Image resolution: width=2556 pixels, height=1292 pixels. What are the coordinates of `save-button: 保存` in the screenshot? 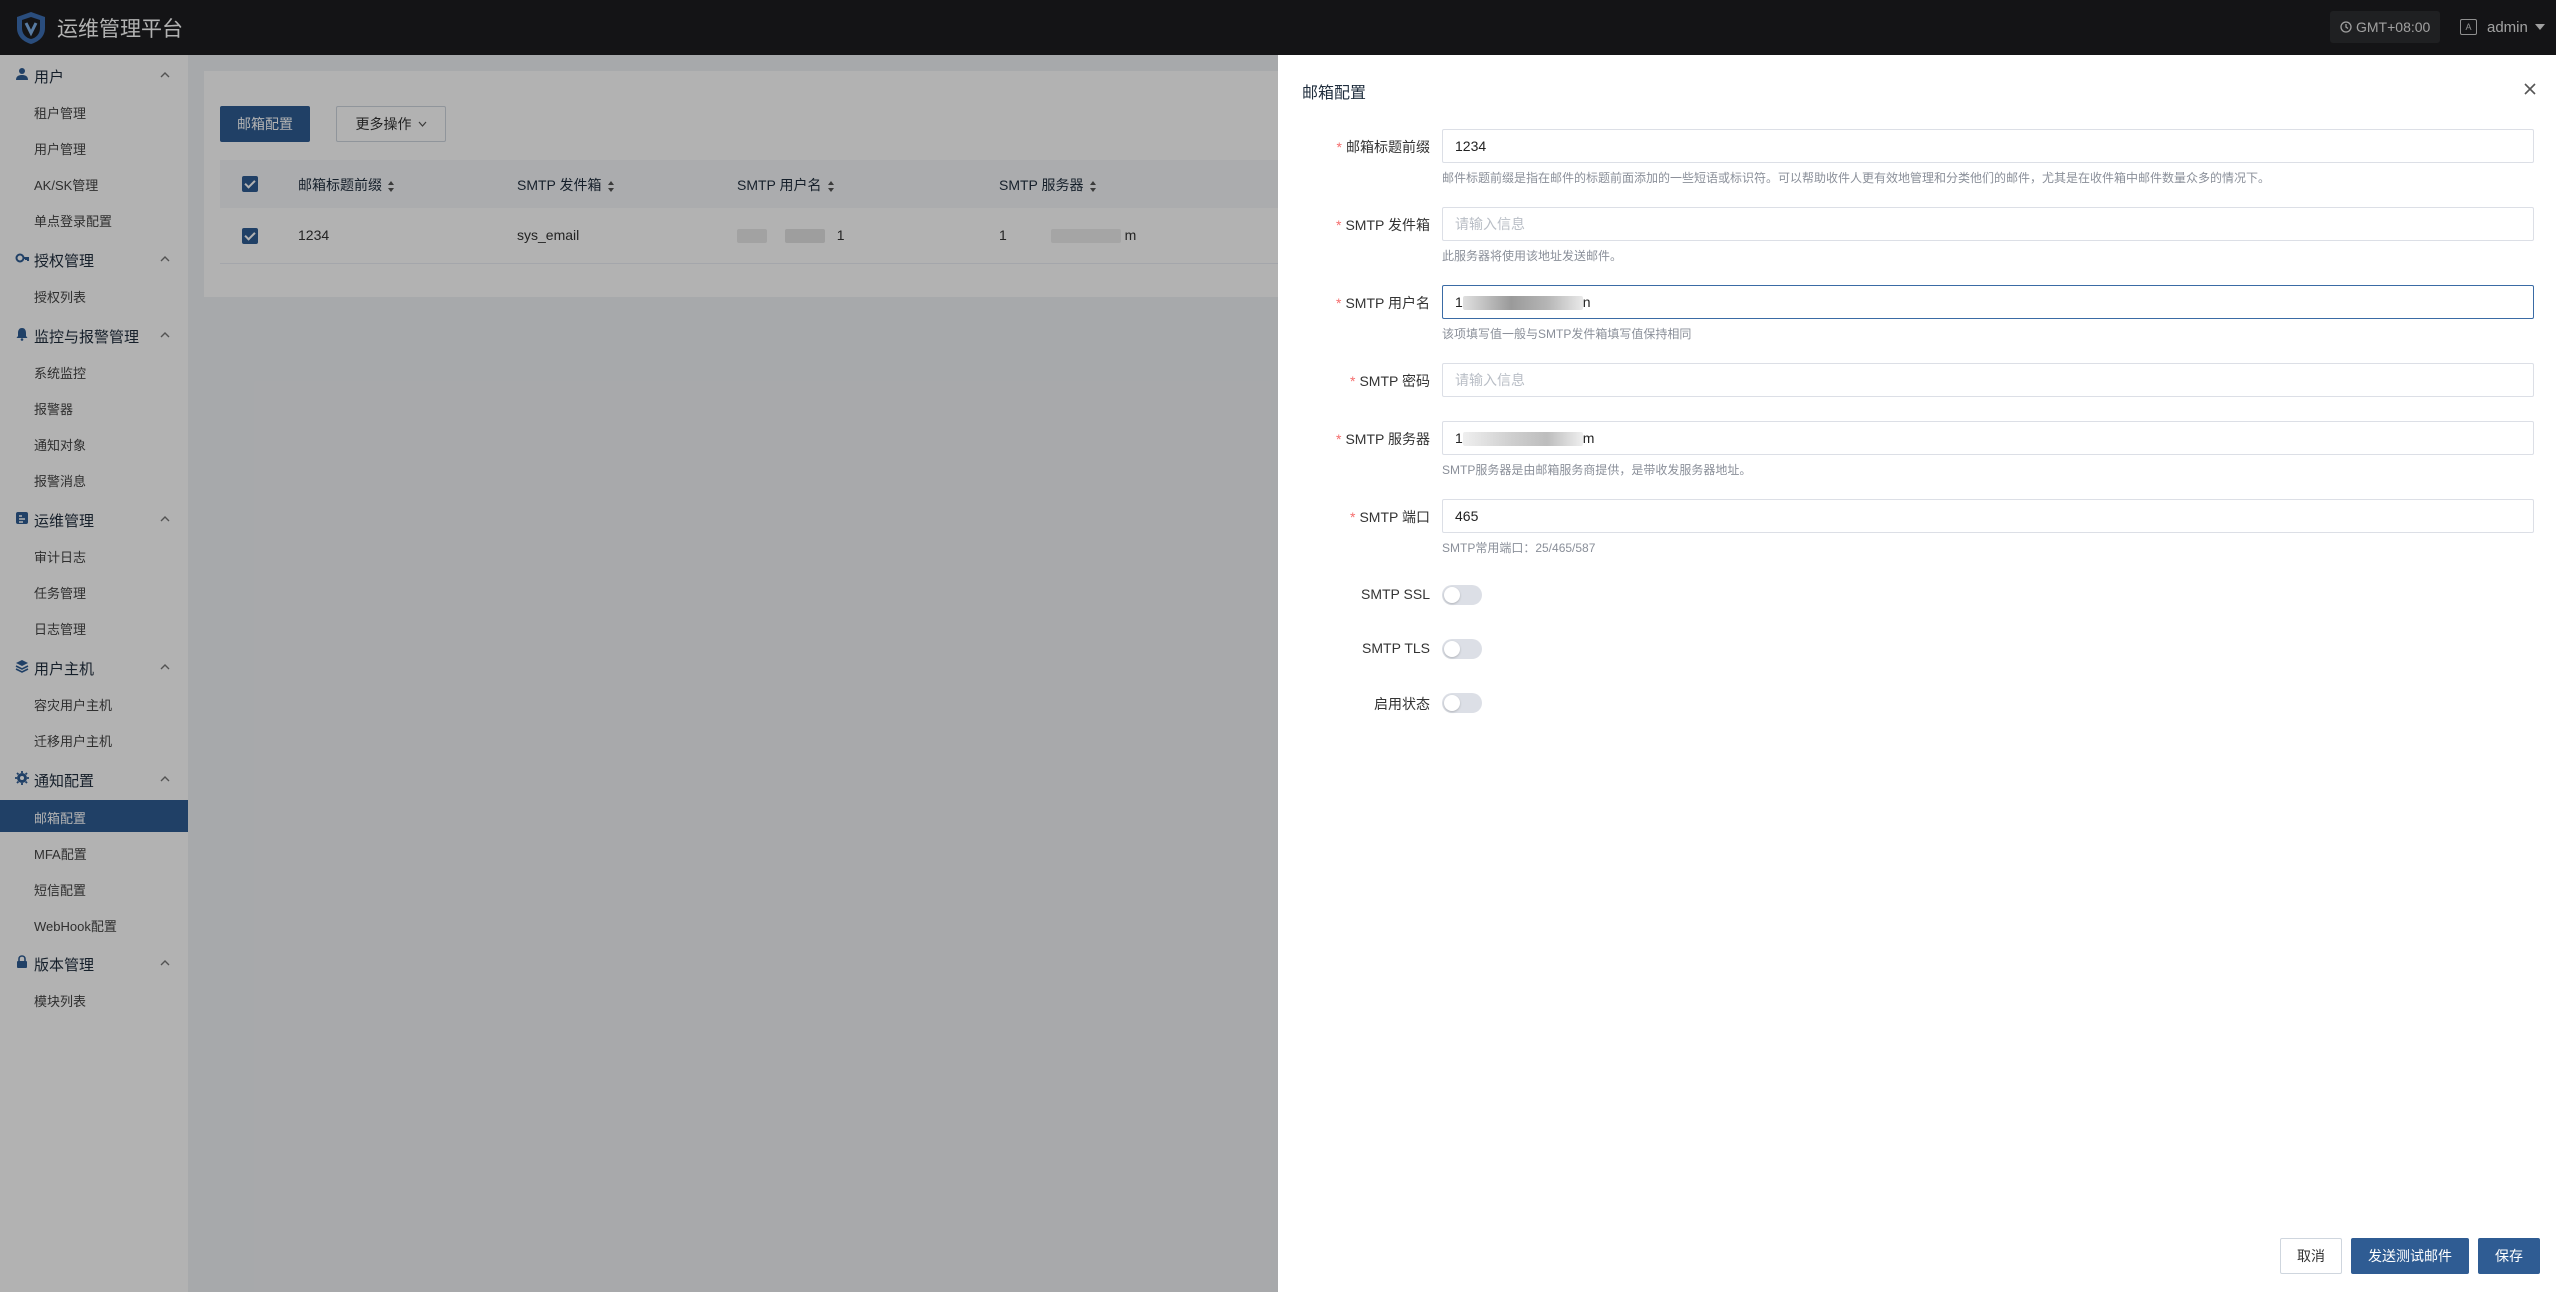 It's located at (2509, 1256).